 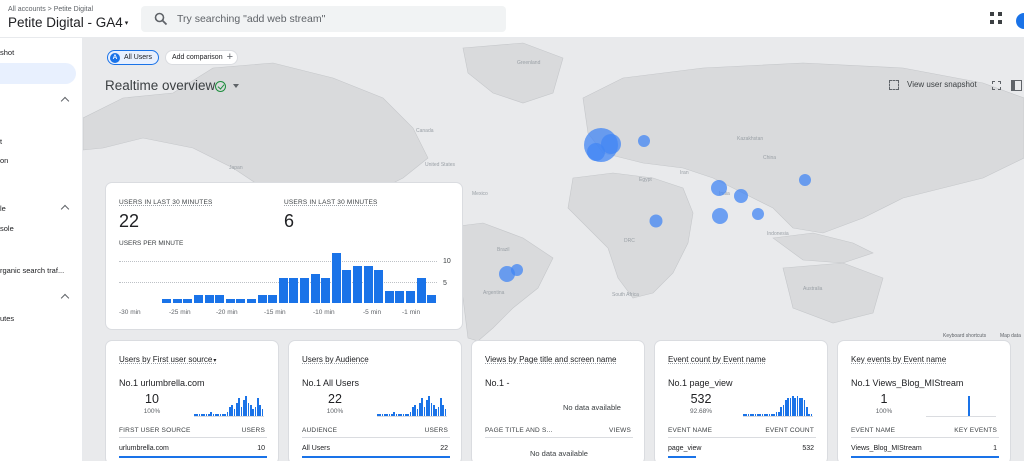 What do you see at coordinates (1016, 85) in the screenshot?
I see `compare-panel-icon` at bounding box center [1016, 85].